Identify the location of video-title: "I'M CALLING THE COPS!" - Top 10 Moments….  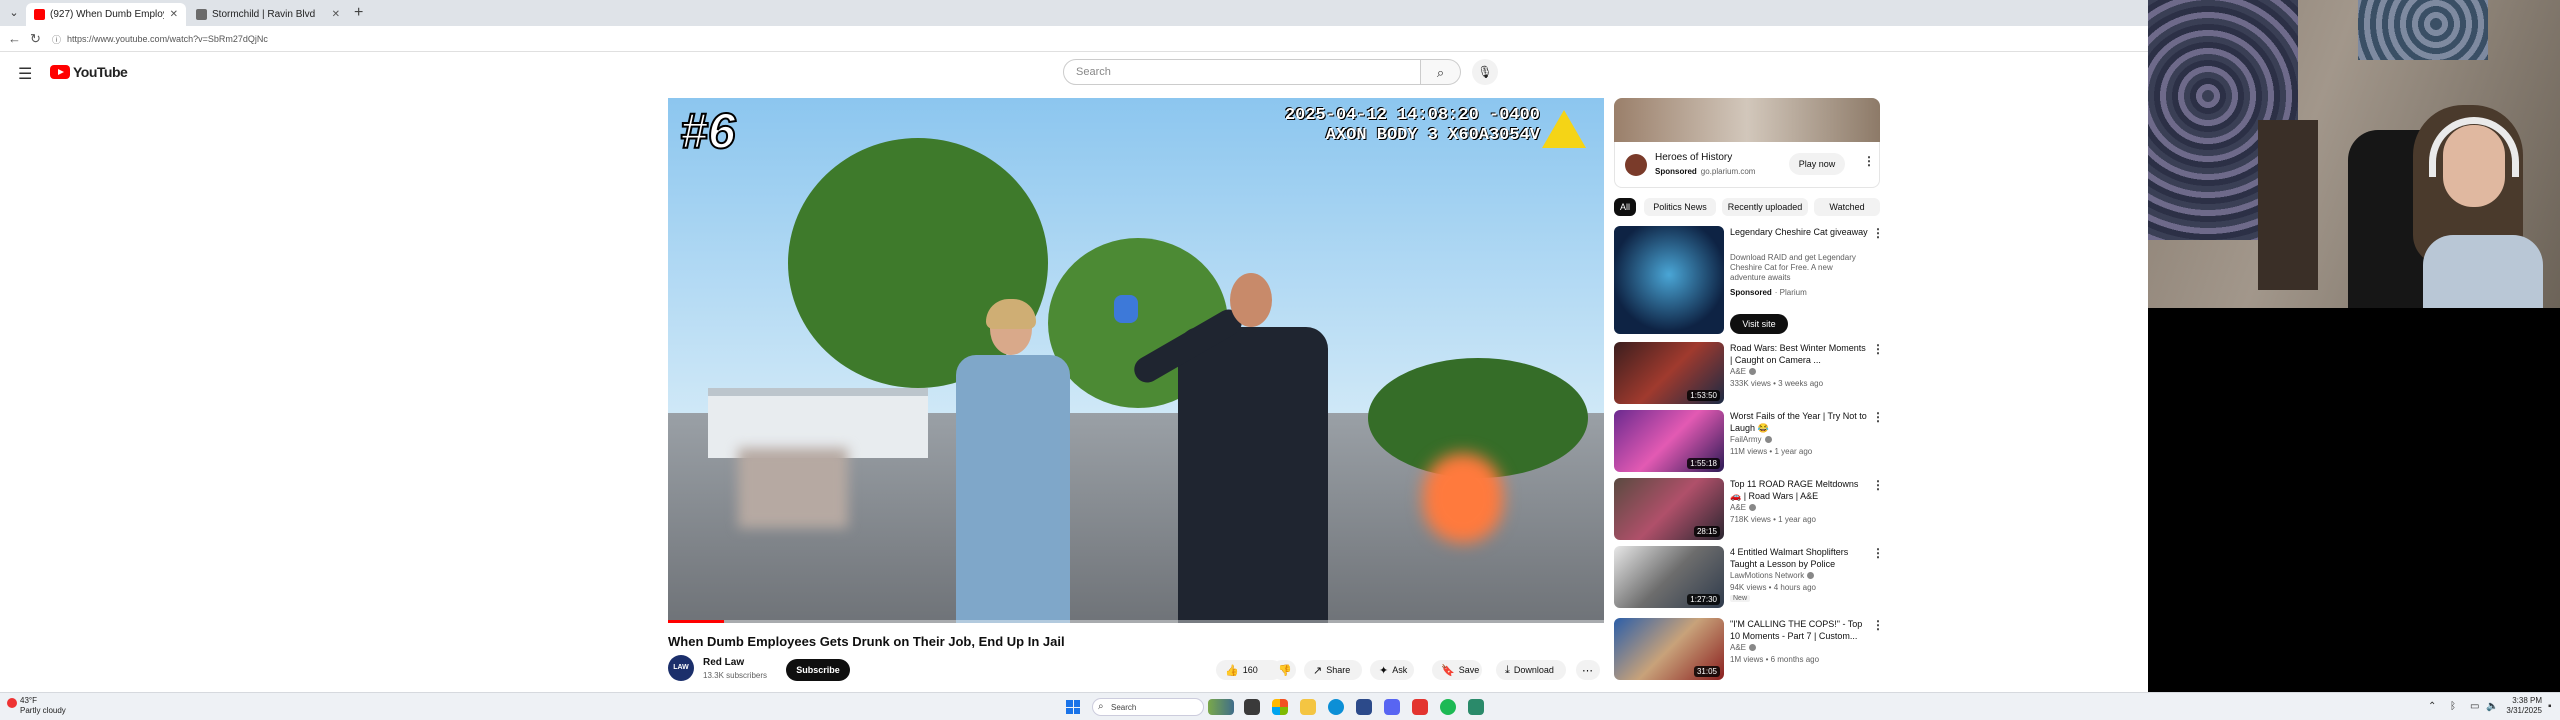
(1799, 630).